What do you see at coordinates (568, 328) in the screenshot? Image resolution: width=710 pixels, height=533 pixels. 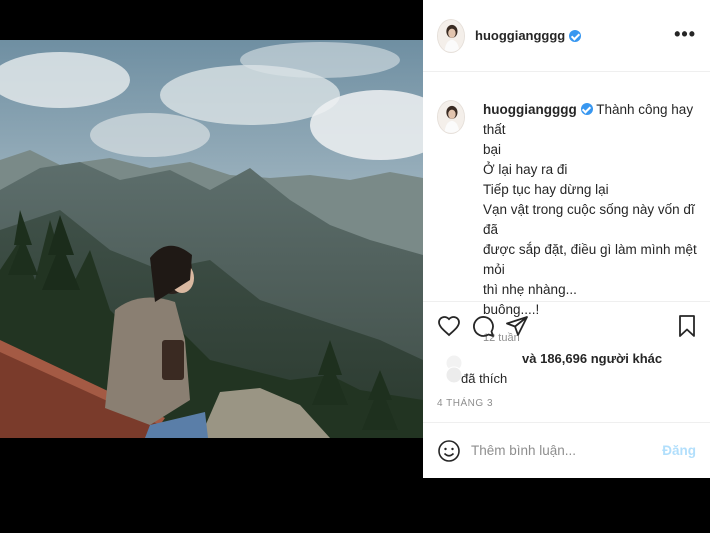 I see `post-actions` at bounding box center [568, 328].